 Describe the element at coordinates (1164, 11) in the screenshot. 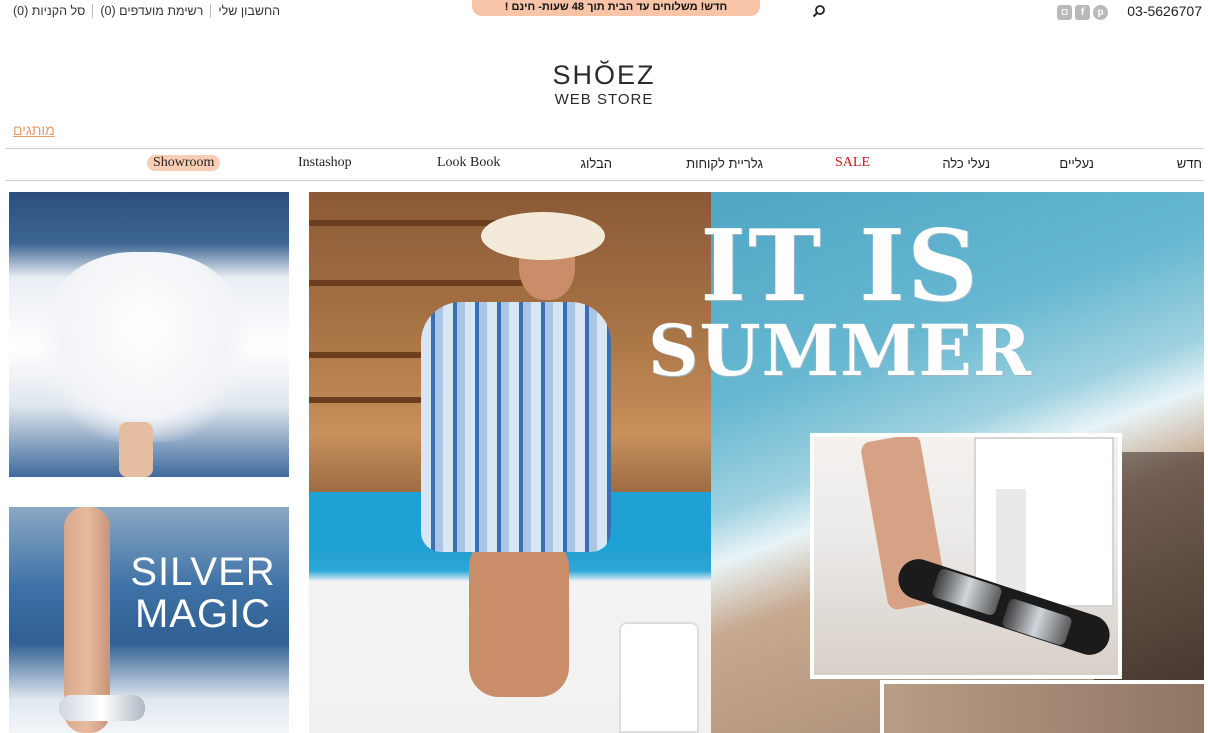

I see `phone-number: 03-5626707` at that location.